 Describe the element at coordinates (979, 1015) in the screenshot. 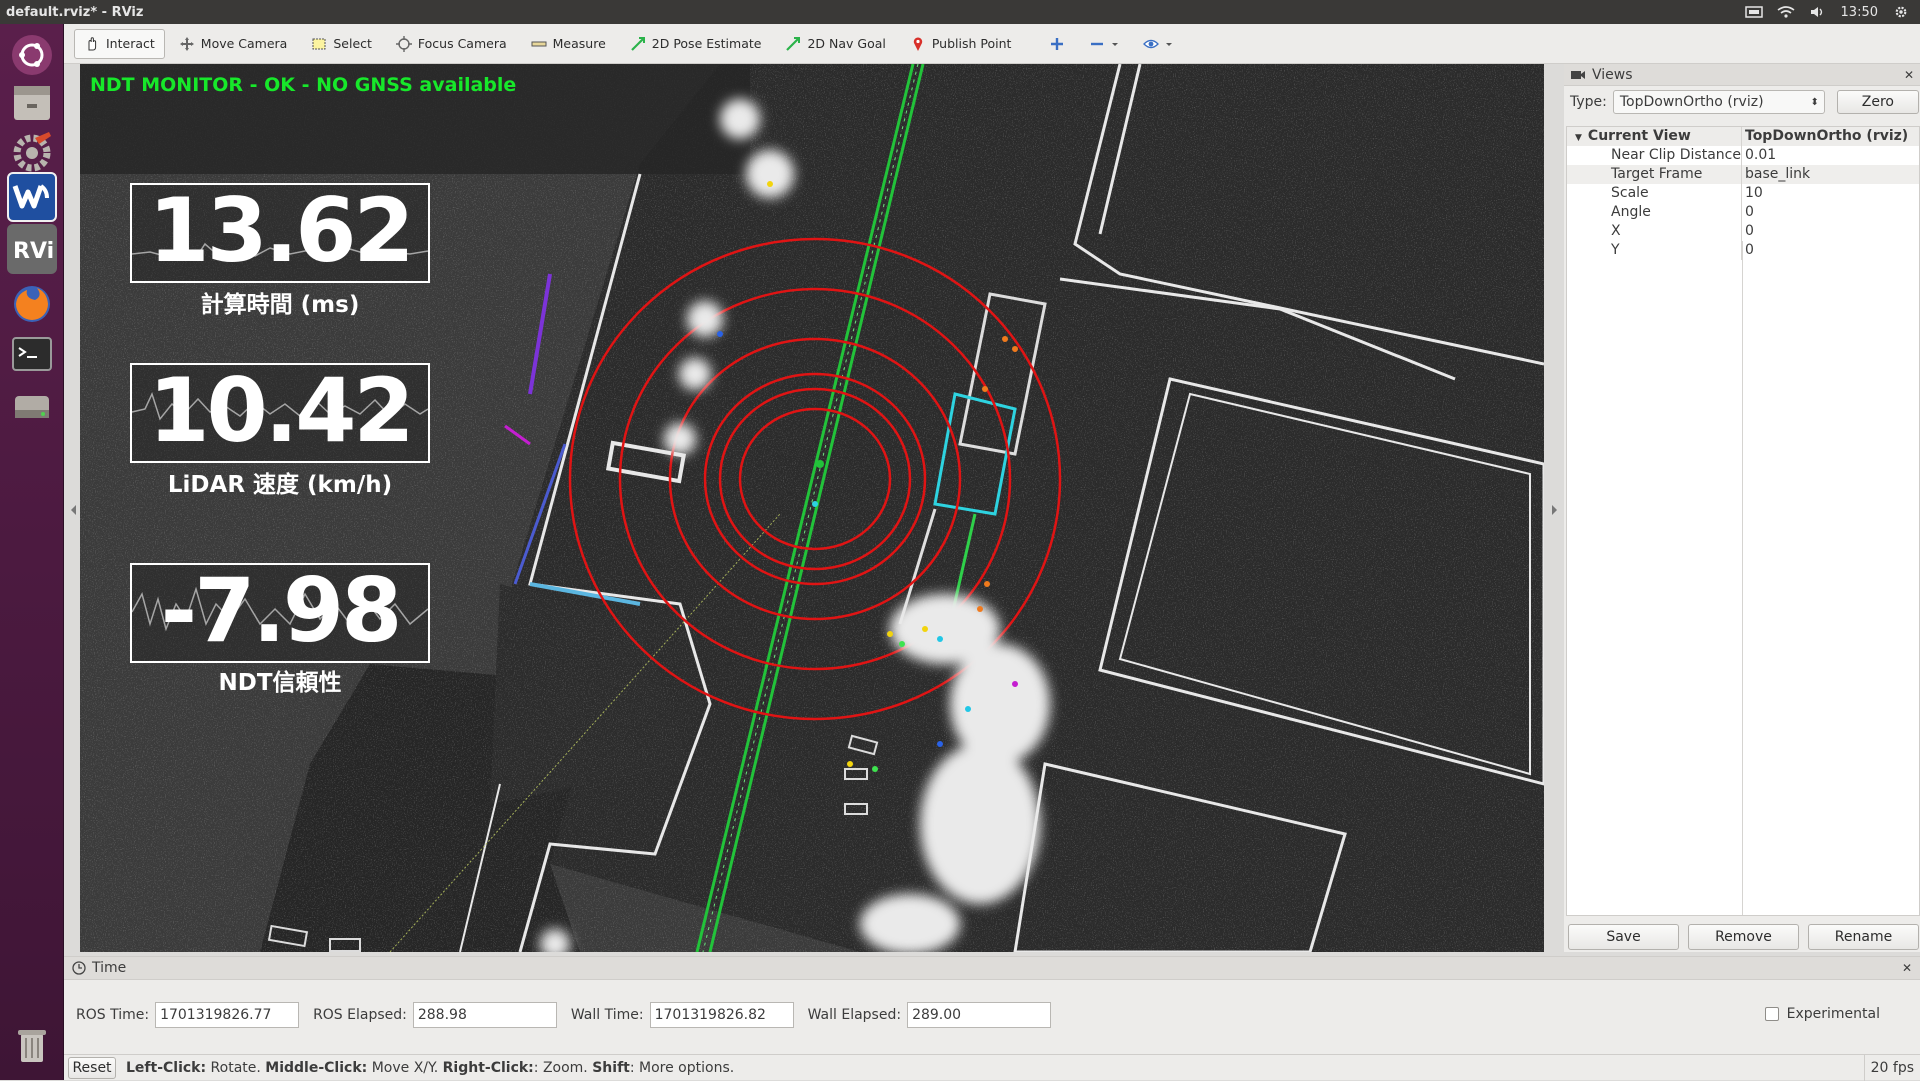

I see `wall-elapsed-field: 289.00` at that location.